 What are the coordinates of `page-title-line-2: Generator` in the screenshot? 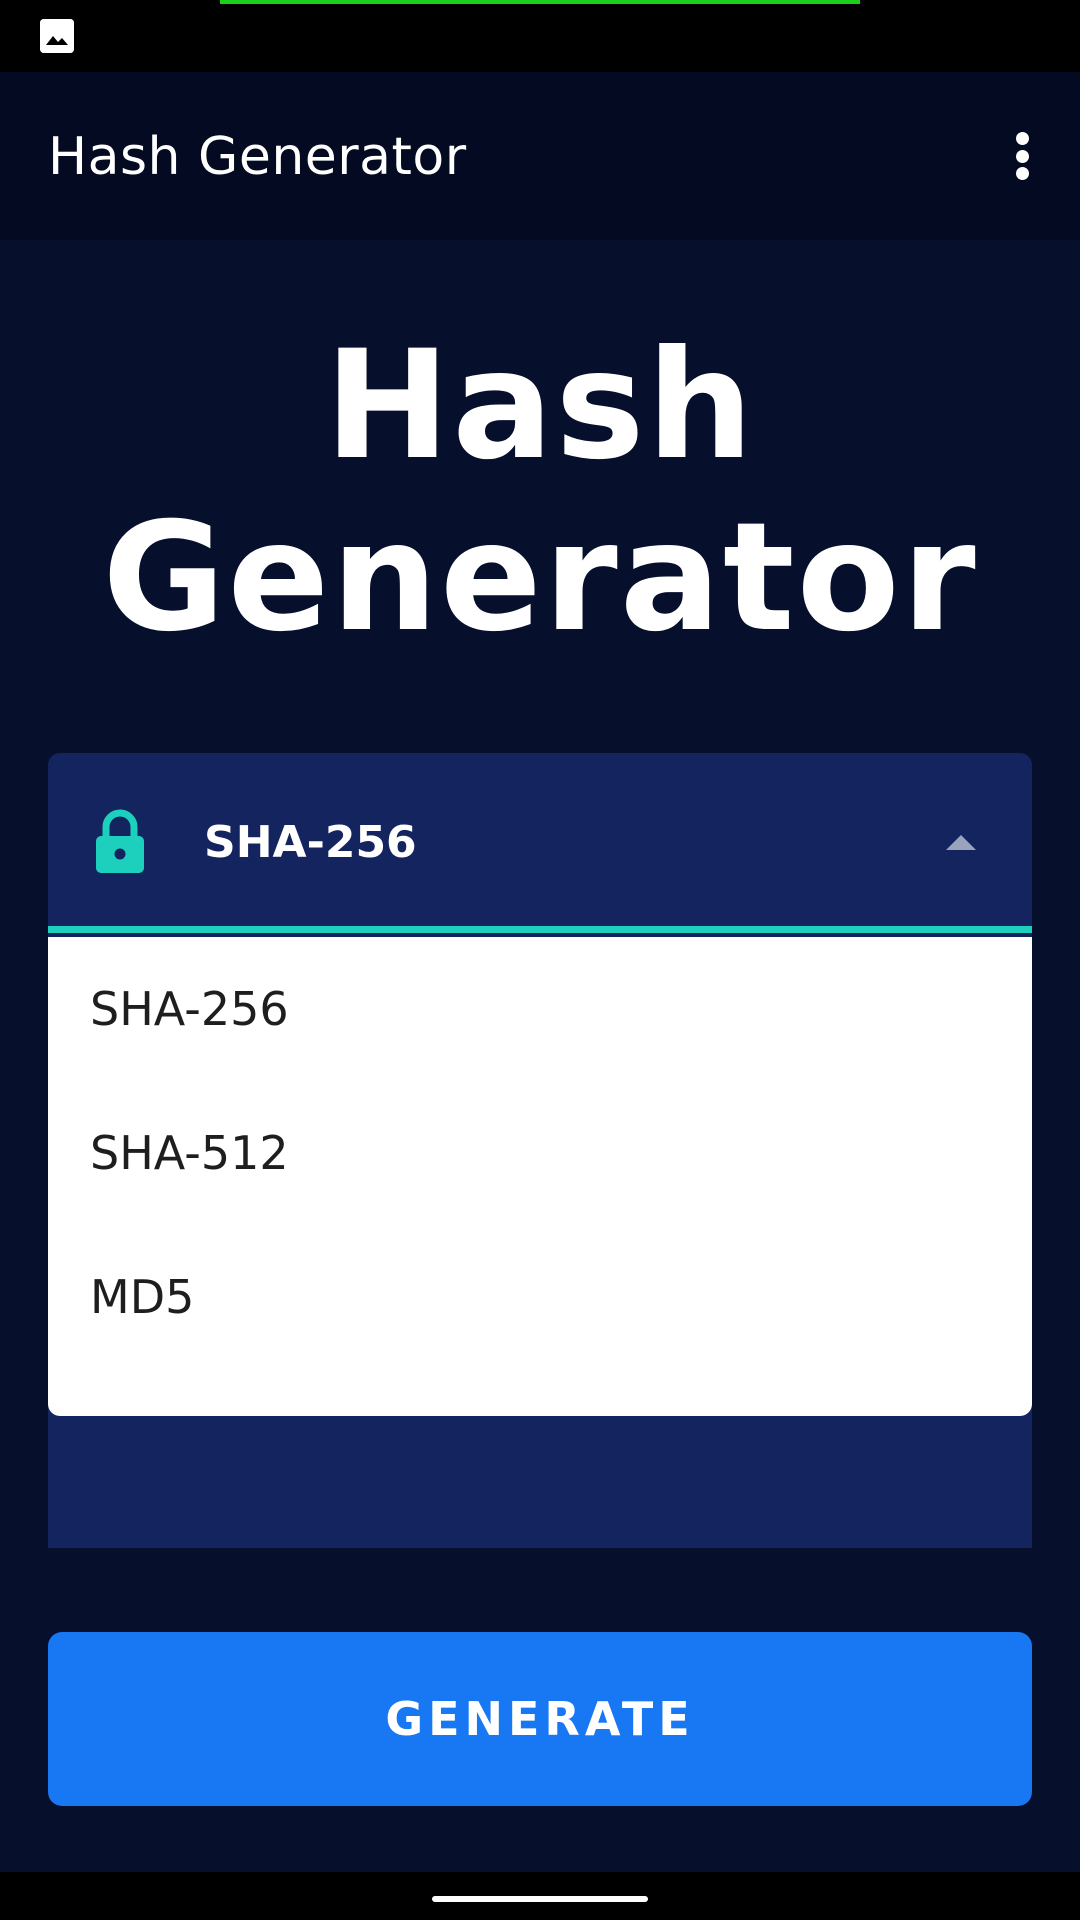 It's located at (540, 578).